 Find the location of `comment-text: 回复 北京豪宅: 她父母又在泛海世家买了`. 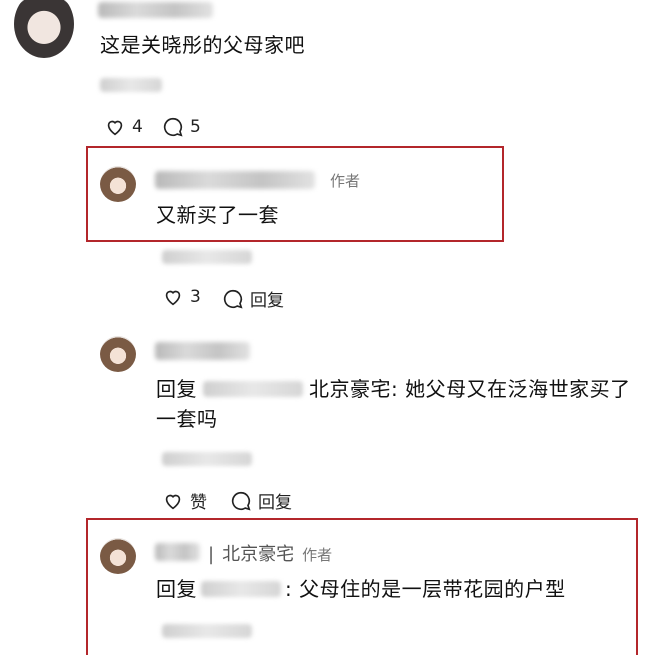

comment-text: 回复 北京豪宅: 她父母又在泛海世家买了 is located at coordinates (393, 389).